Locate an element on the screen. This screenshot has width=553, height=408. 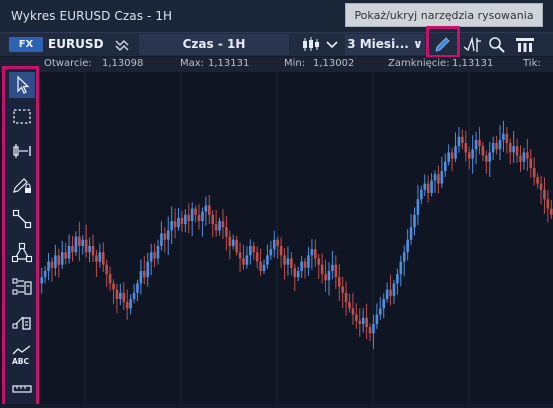
fibonacci-icon is located at coordinates (22, 287).